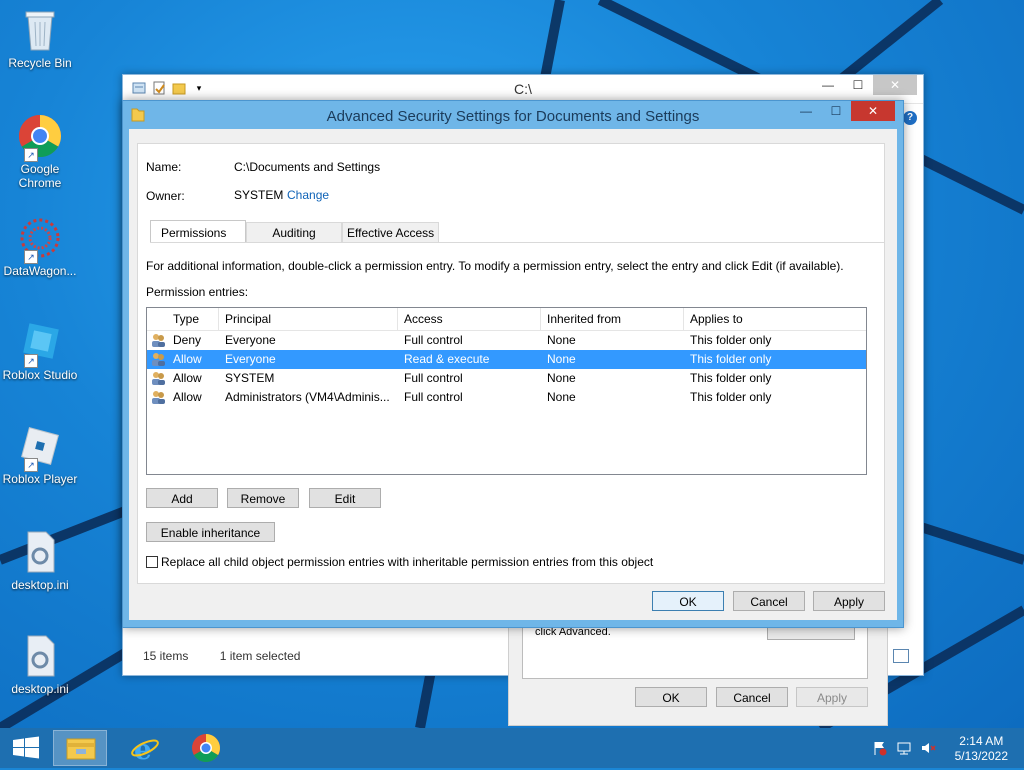  What do you see at coordinates (40, 479) in the screenshot?
I see `desktop-icon-label: Roblox Player` at bounding box center [40, 479].